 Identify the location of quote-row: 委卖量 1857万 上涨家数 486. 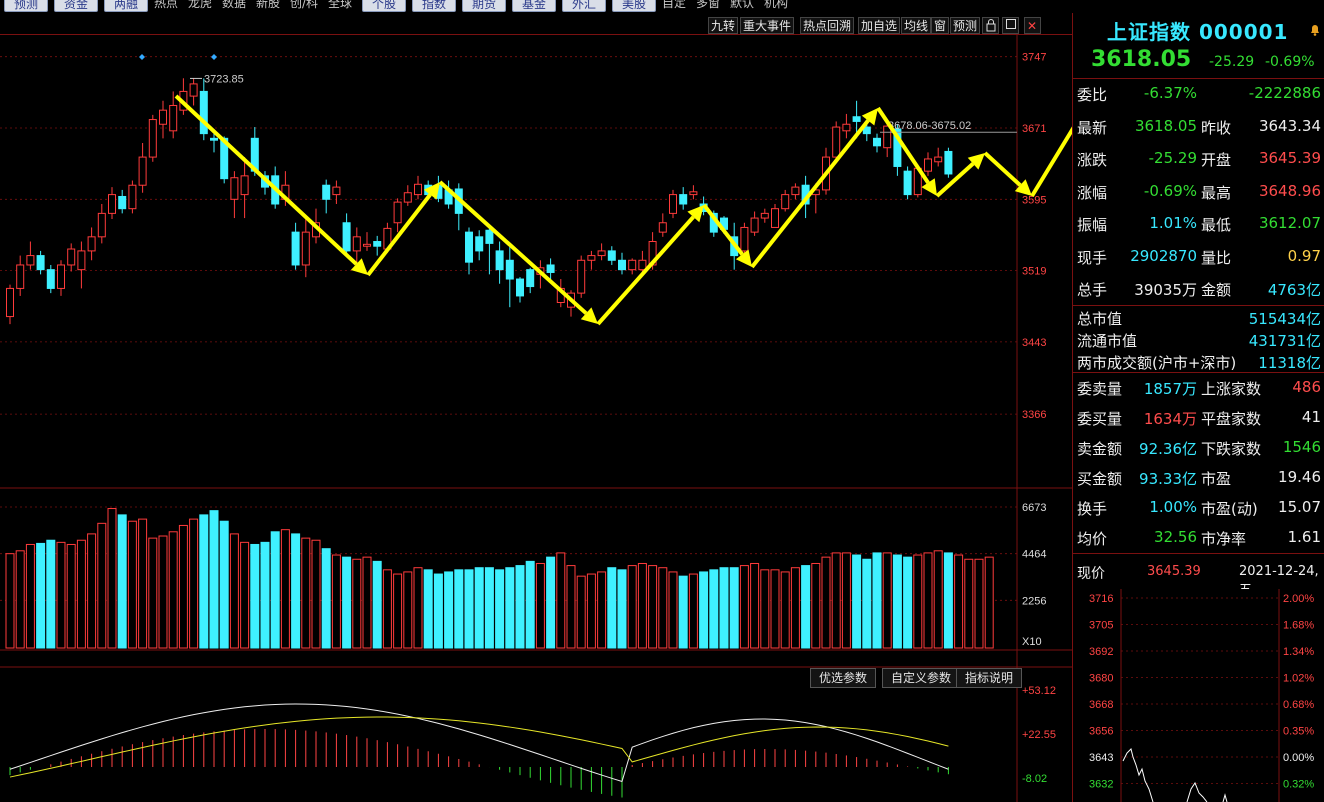
(1198, 388).